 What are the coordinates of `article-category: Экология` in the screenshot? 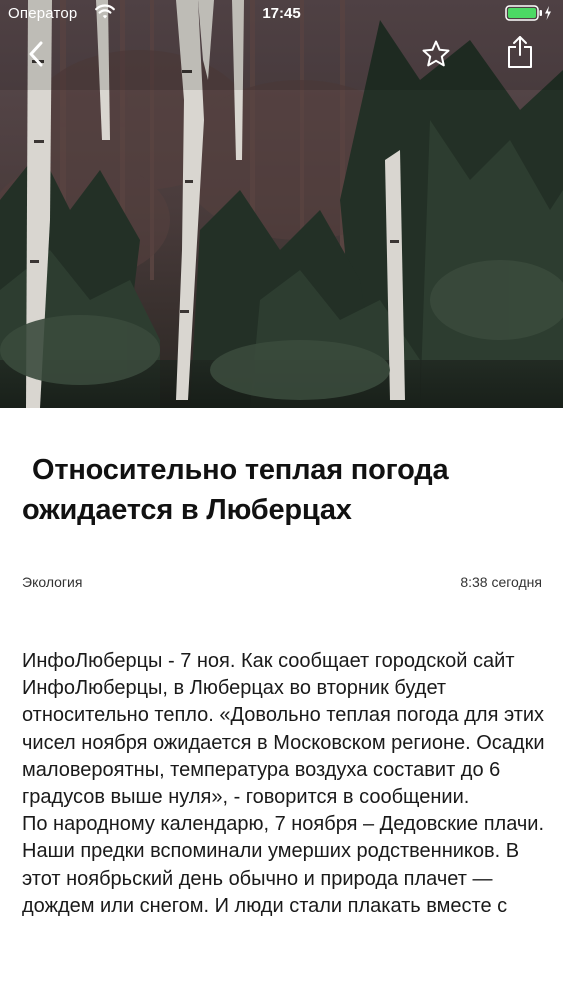 It's located at (52, 582).